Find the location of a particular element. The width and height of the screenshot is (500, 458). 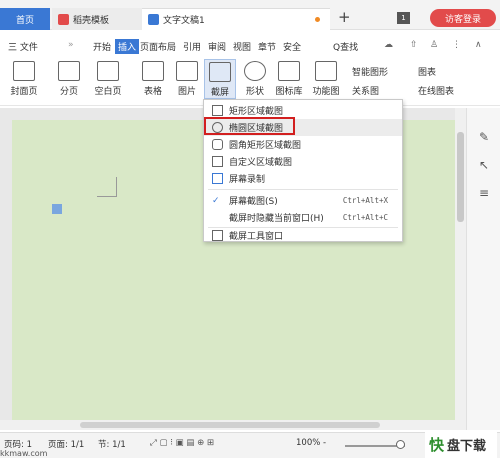

scissors-icon is located at coordinates (220, 72).